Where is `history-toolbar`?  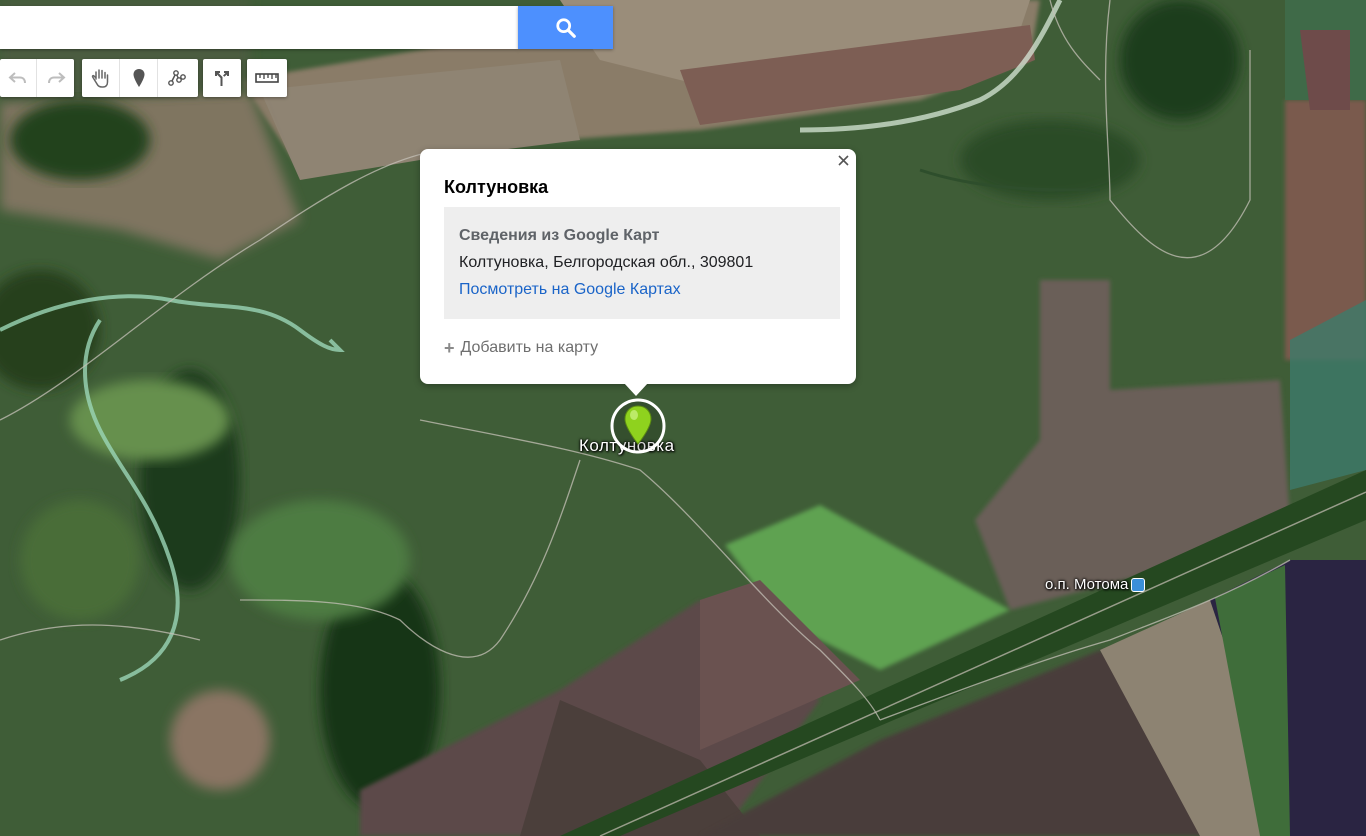
history-toolbar is located at coordinates (37, 78).